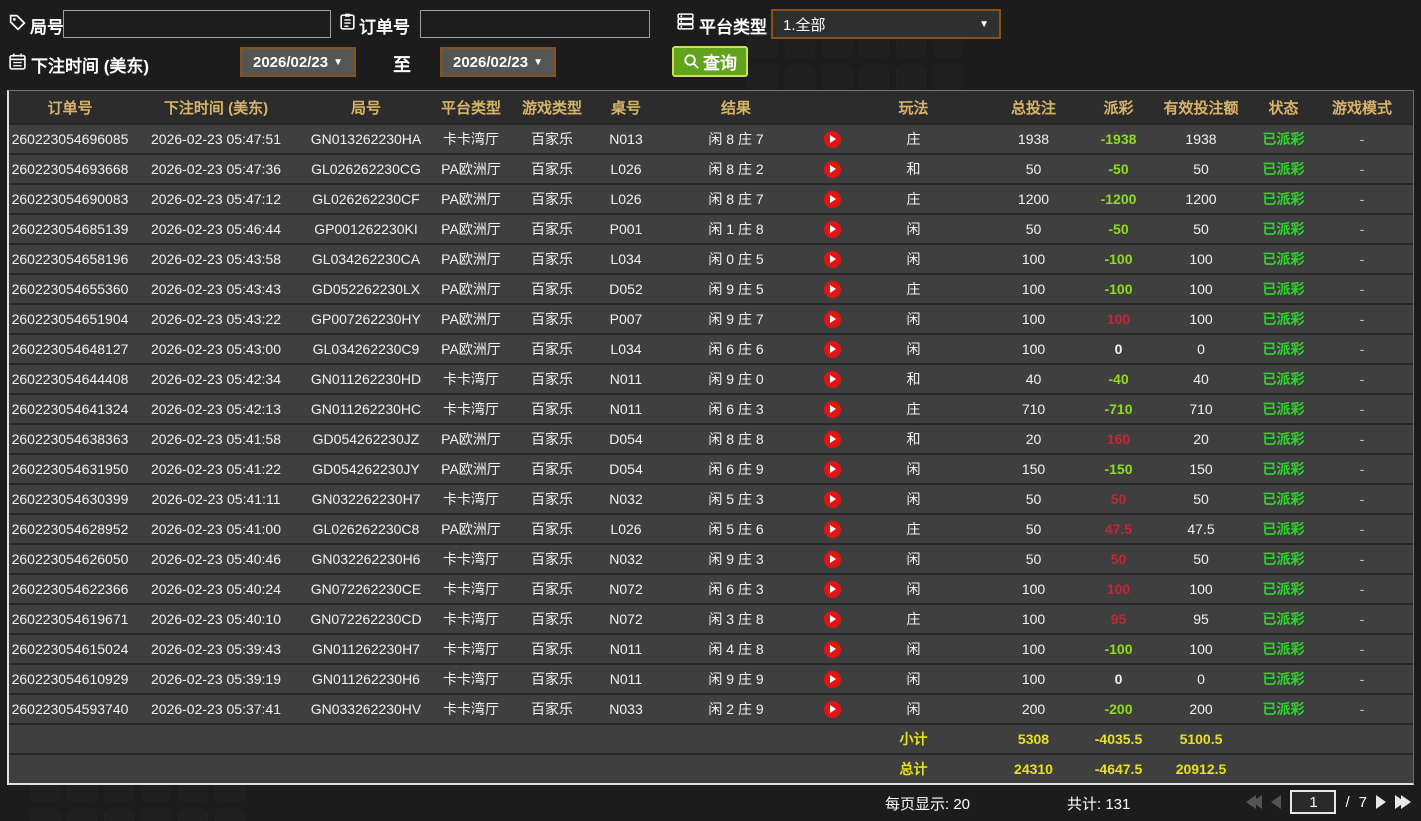 The height and width of the screenshot is (821, 1421). What do you see at coordinates (711, 768) in the screenshot?
I see `grand-total-row: 总计 24310 -4647.5 20912.5` at bounding box center [711, 768].